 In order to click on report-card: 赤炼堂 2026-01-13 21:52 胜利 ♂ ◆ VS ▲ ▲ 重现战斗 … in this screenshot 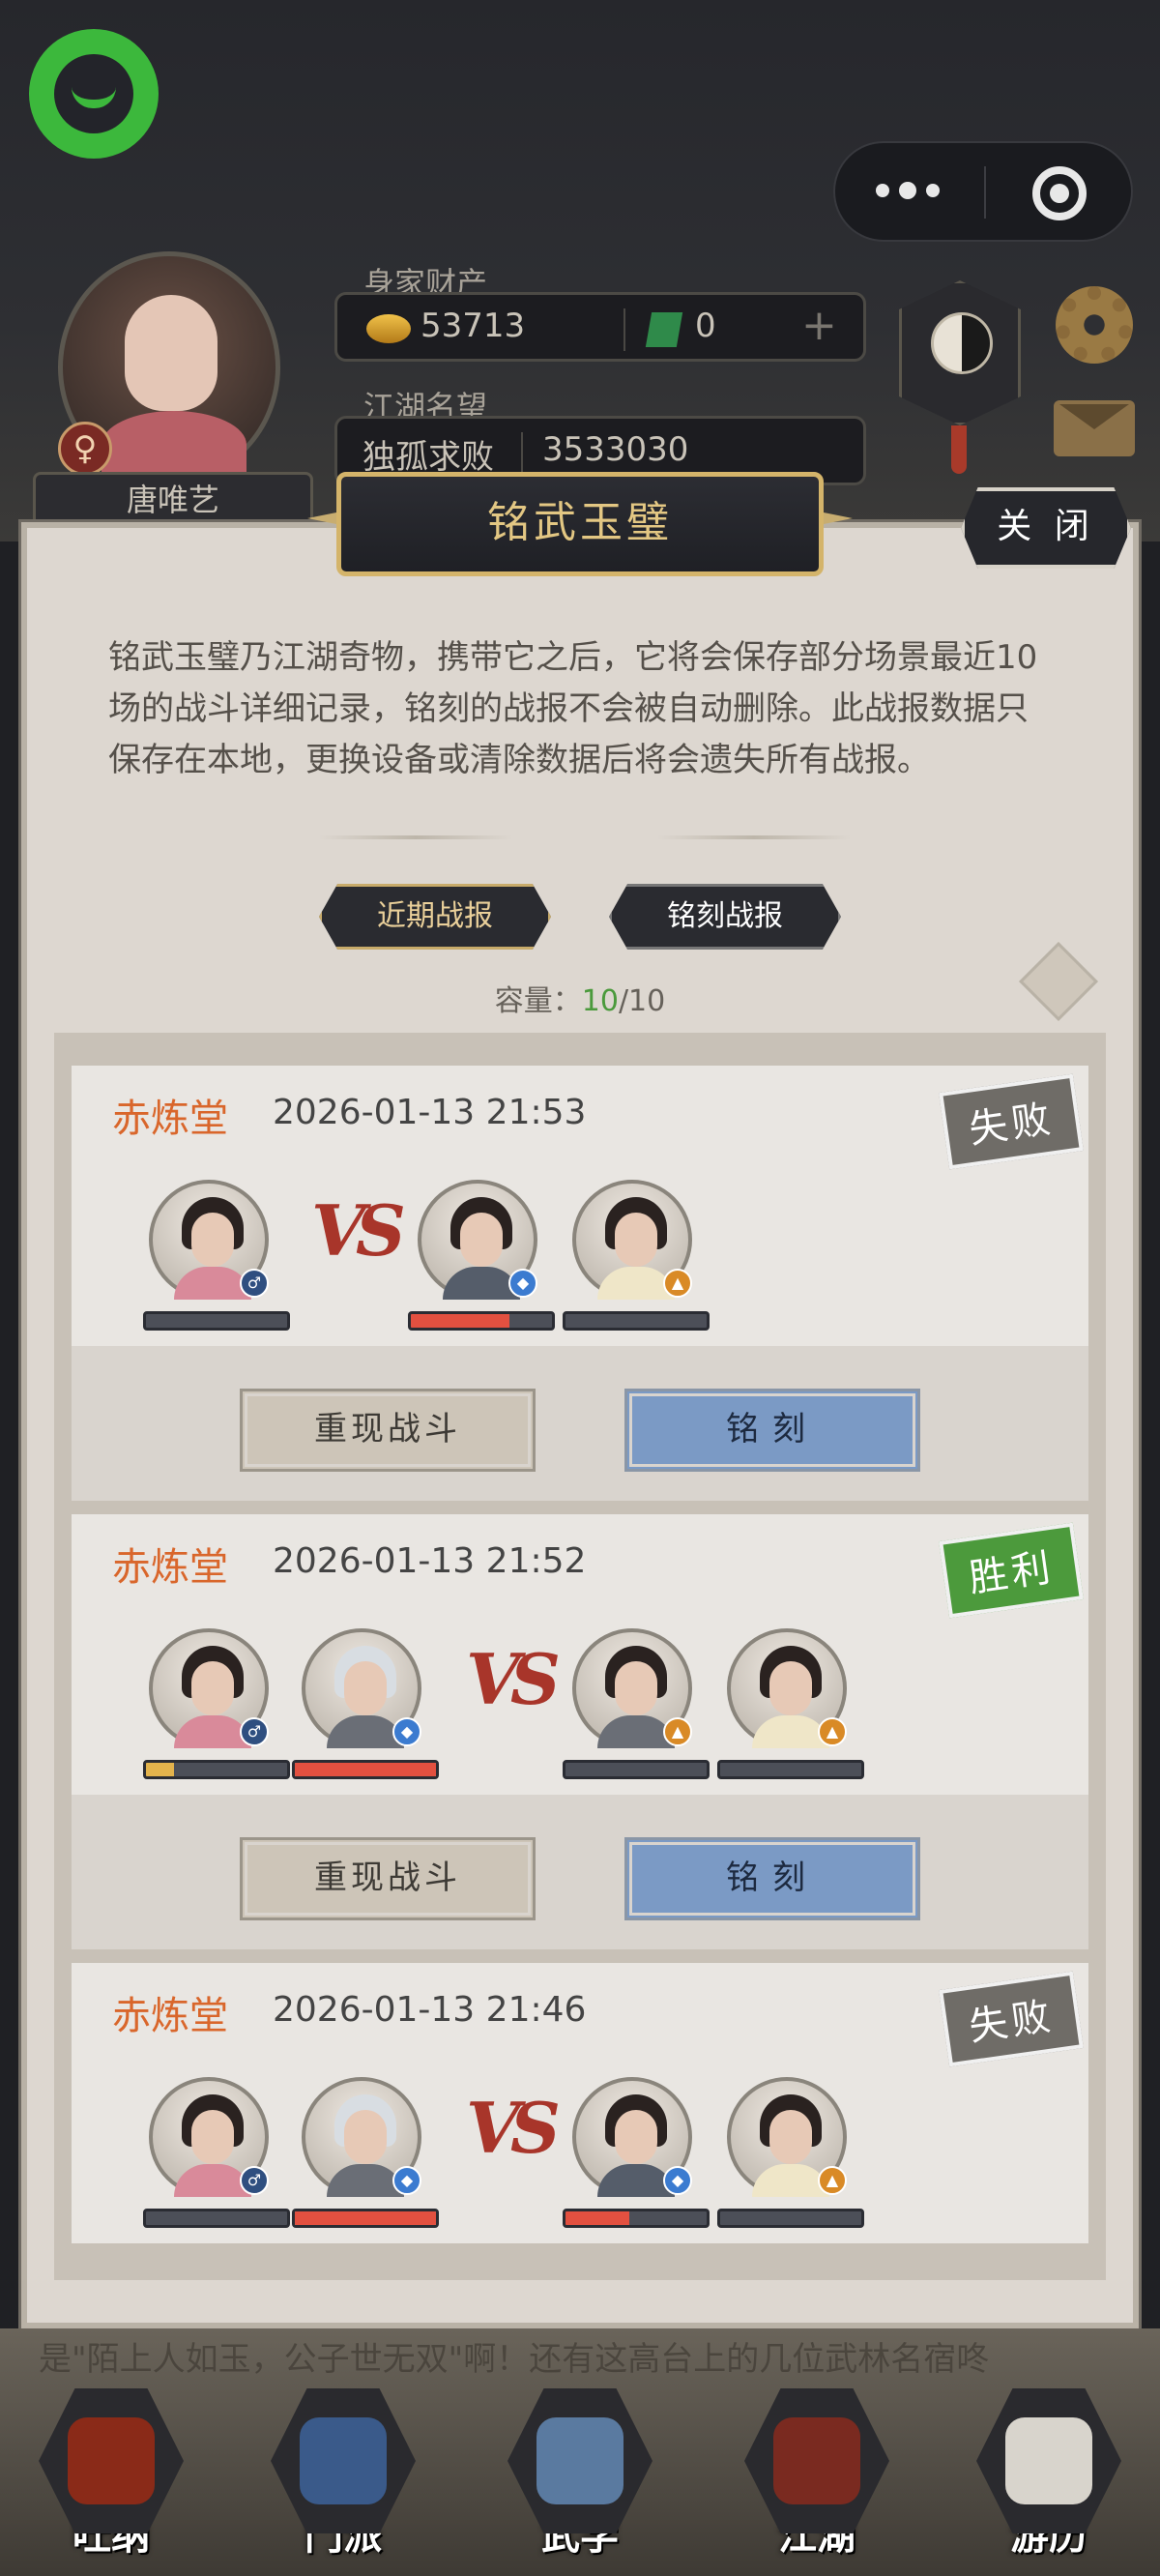, I will do `click(580, 1731)`.